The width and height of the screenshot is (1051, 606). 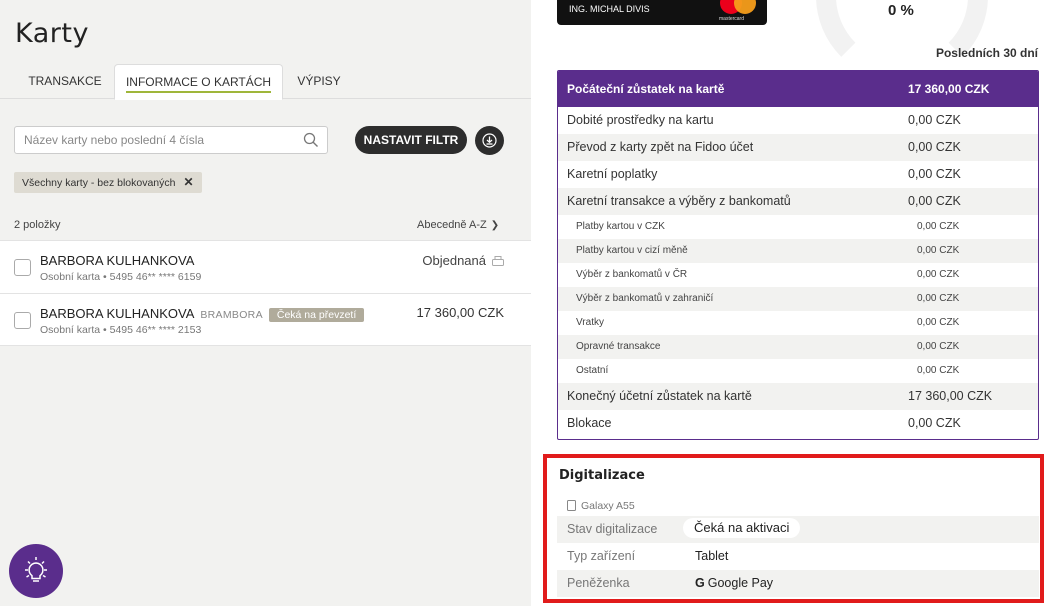 I want to click on search-box, so click(x=171, y=140).